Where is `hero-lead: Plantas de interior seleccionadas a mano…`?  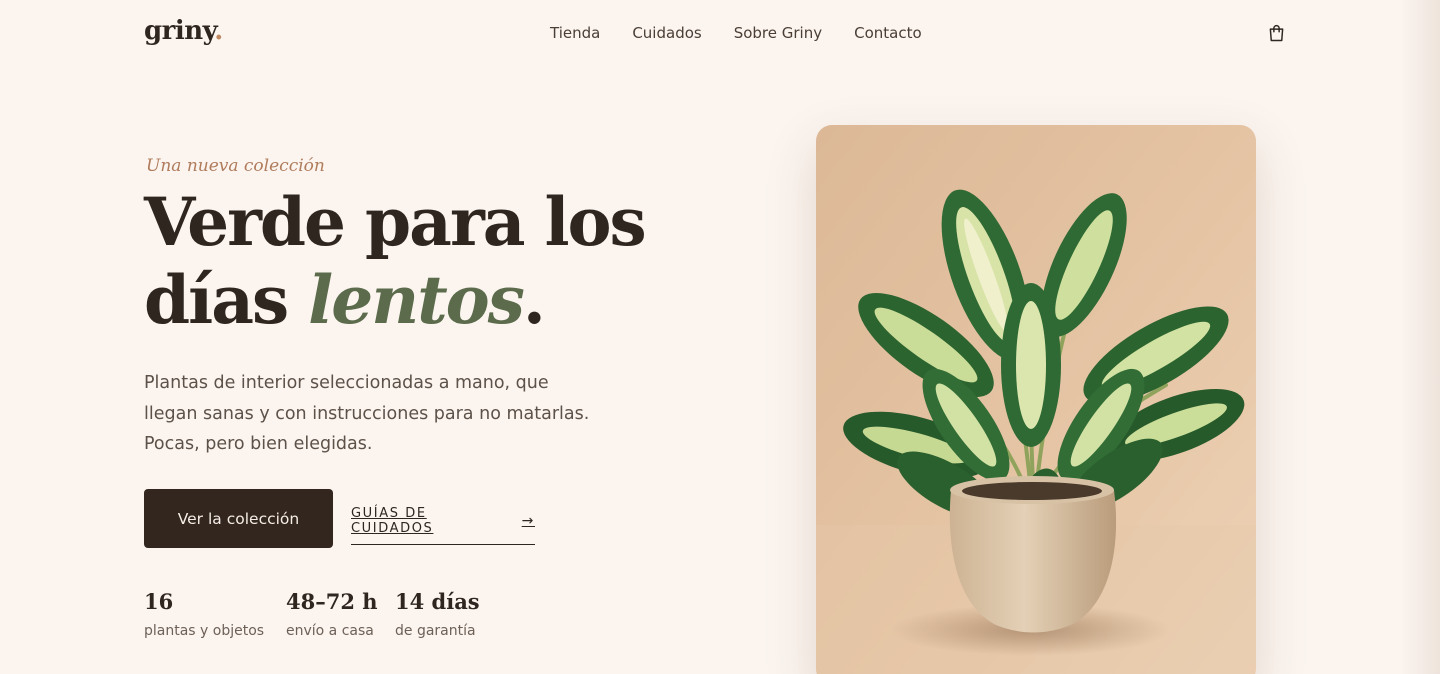 hero-lead: Plantas de interior seleccionadas a mano… is located at coordinates (367, 413).